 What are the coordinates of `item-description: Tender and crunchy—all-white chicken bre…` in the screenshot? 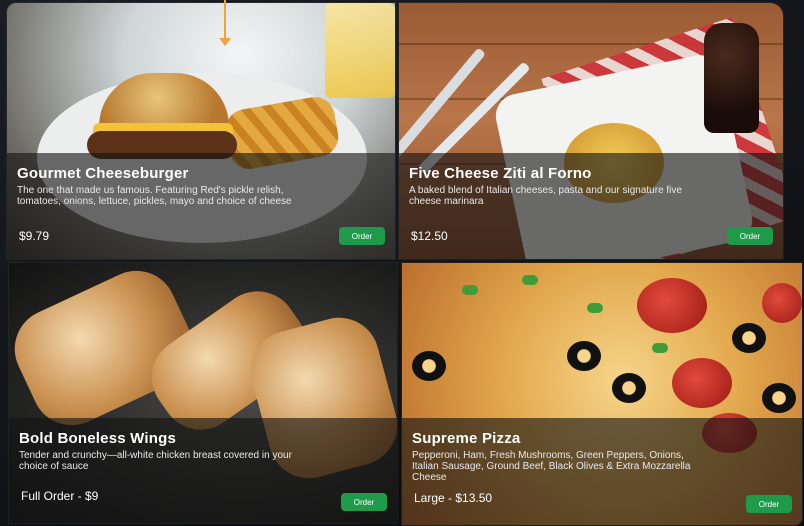 It's located at (155, 461).